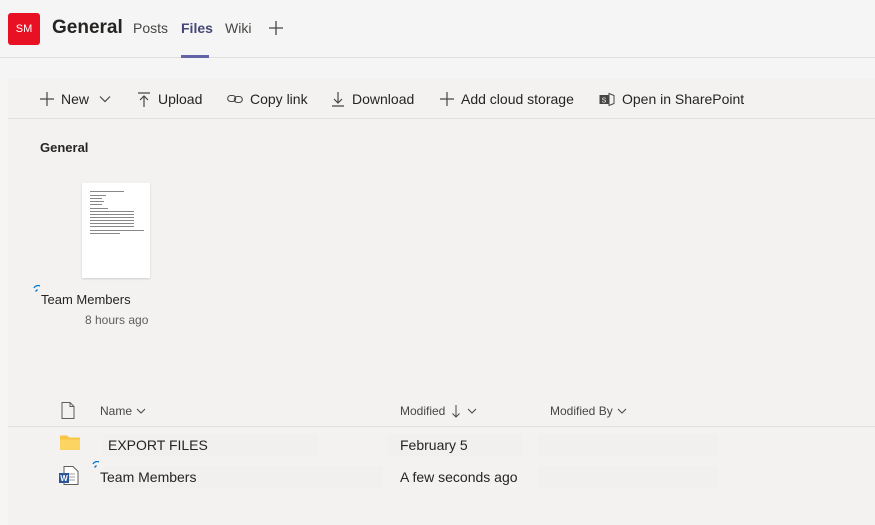  I want to click on tab-wiki: Wiki, so click(238, 28).